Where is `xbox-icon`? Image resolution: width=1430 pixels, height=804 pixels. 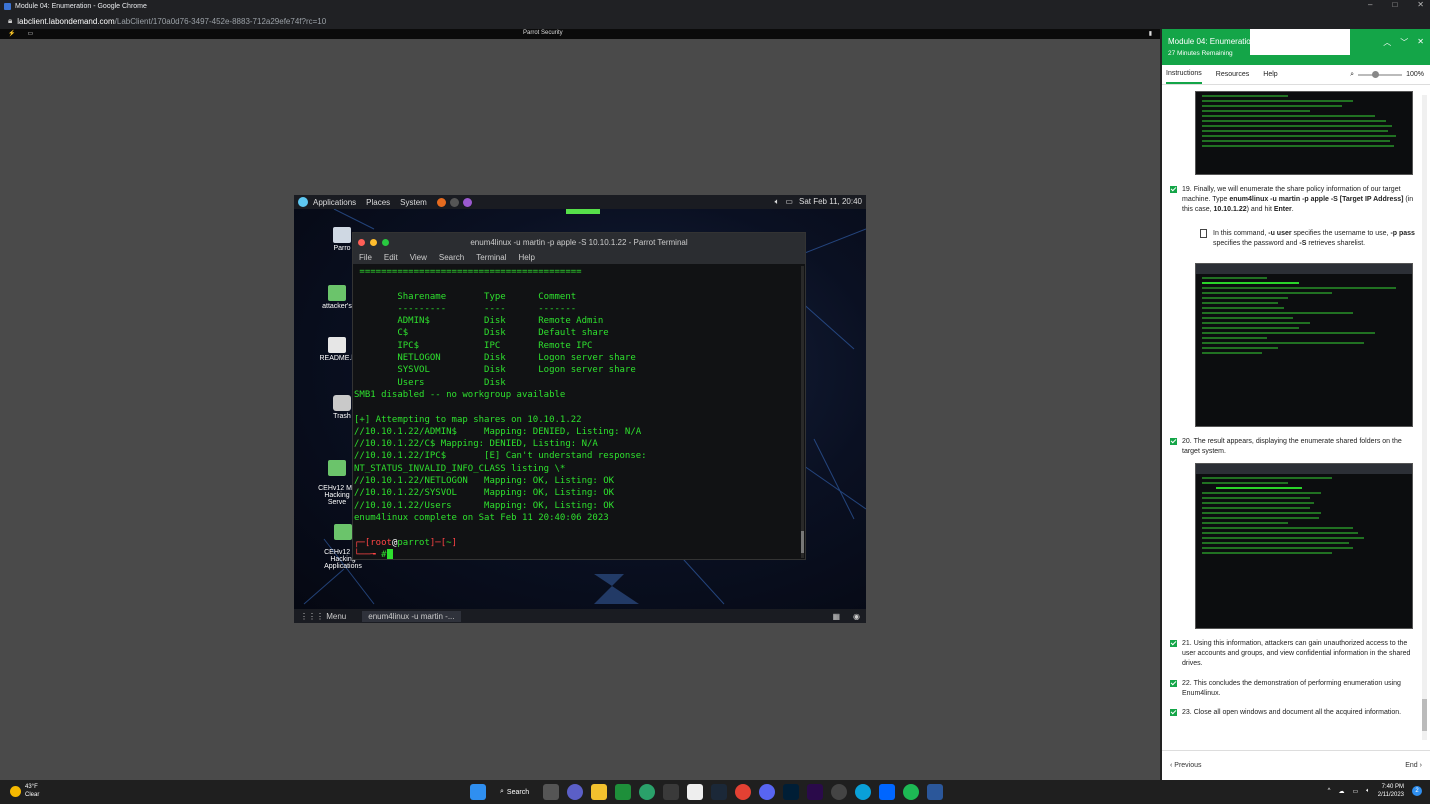
xbox-icon is located at coordinates (623, 792).